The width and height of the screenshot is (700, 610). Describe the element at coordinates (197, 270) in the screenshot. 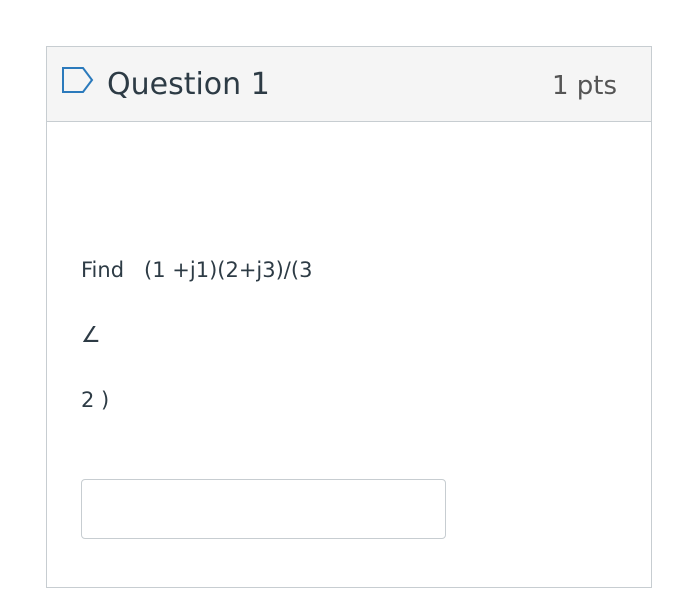

I see `question-text-line: Find (1 +j1)(2+j3)/(3` at that location.